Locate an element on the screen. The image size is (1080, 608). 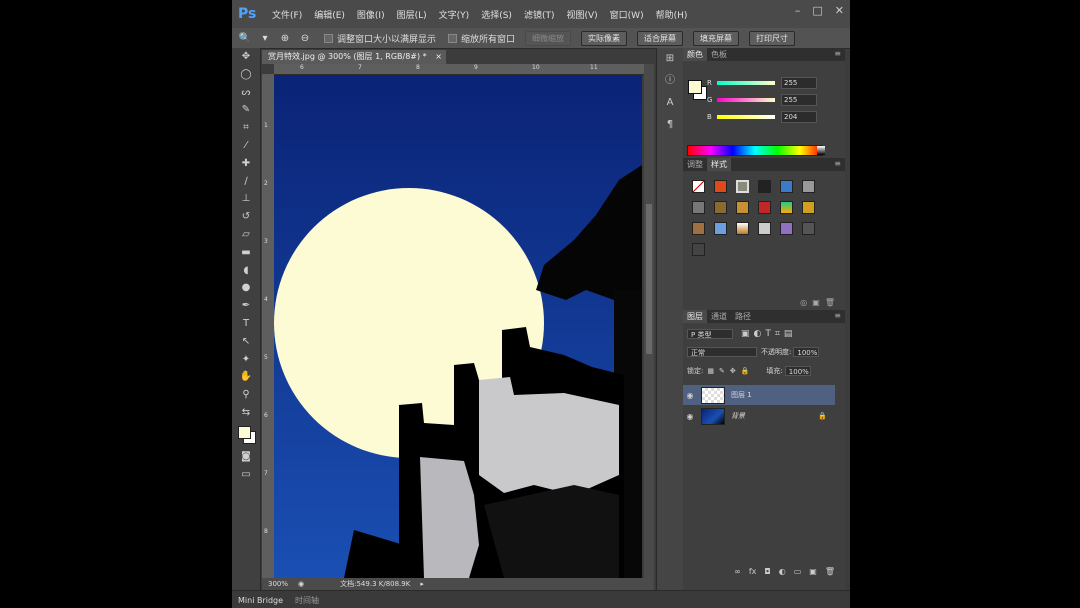
shape-tool-icon: ✦ is located at coordinates (246, 360).